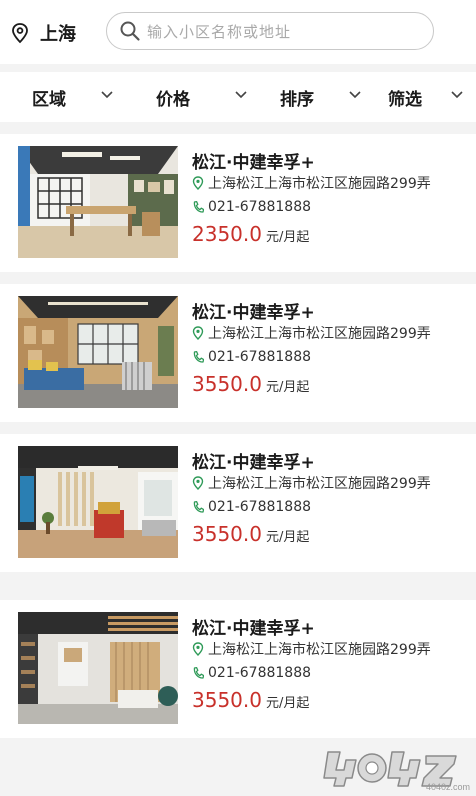  I want to click on price-value: 2350.0, so click(227, 234).